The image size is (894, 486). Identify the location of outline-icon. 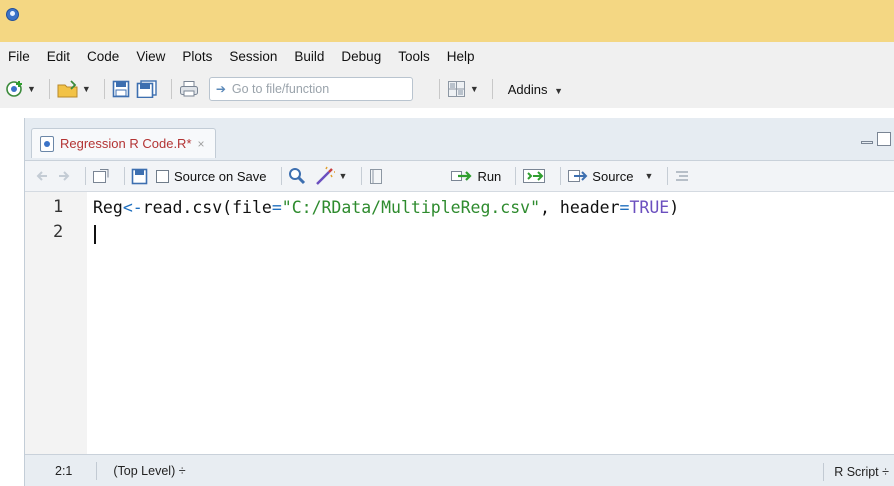
(682, 176).